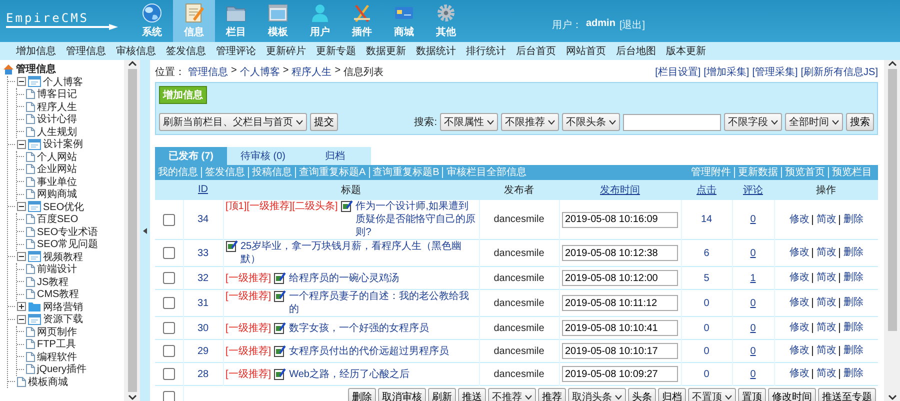  I want to click on dropdown: 取消头条, so click(597, 394).